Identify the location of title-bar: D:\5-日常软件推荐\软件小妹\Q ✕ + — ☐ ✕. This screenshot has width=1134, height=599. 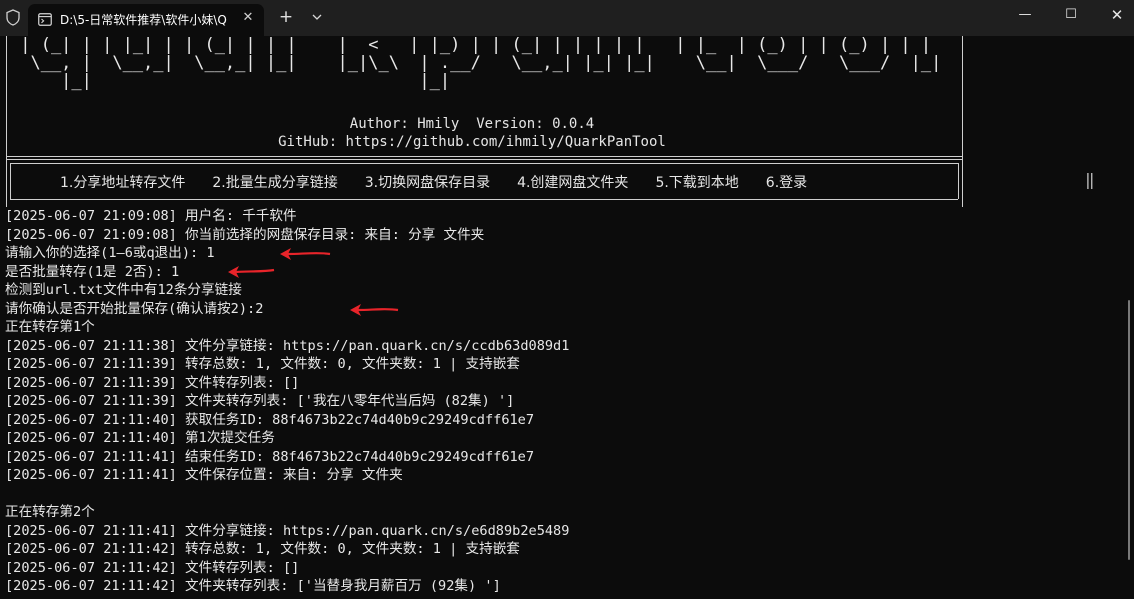
(567, 18).